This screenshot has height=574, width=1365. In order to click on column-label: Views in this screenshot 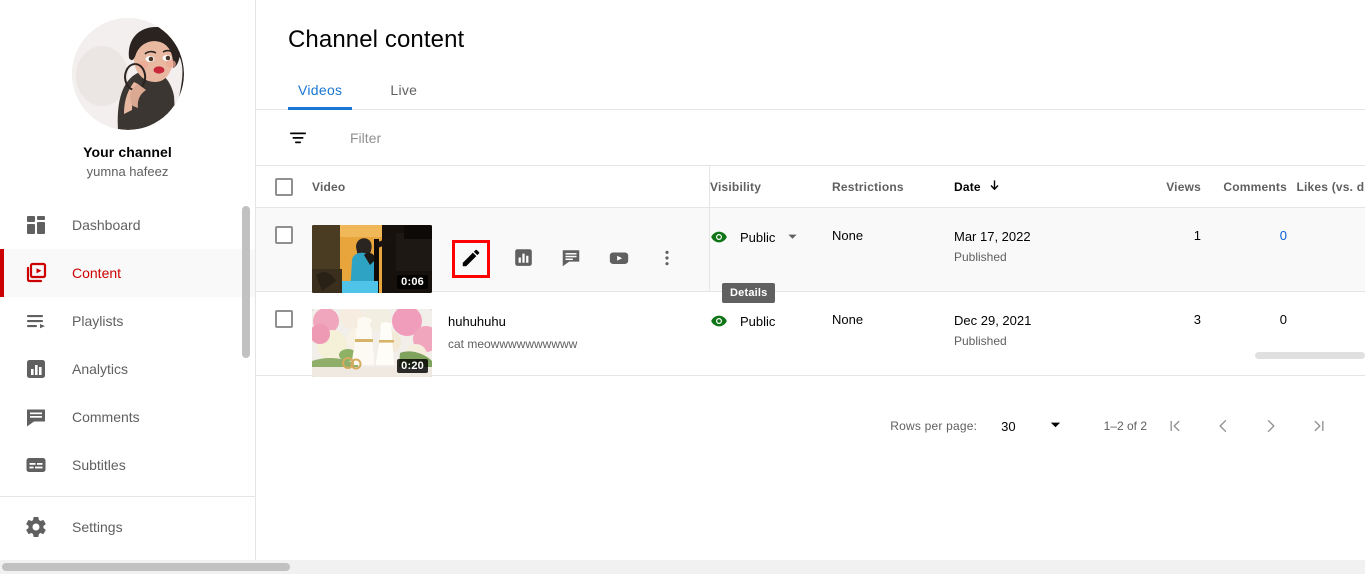, I will do `click(1183, 186)`.